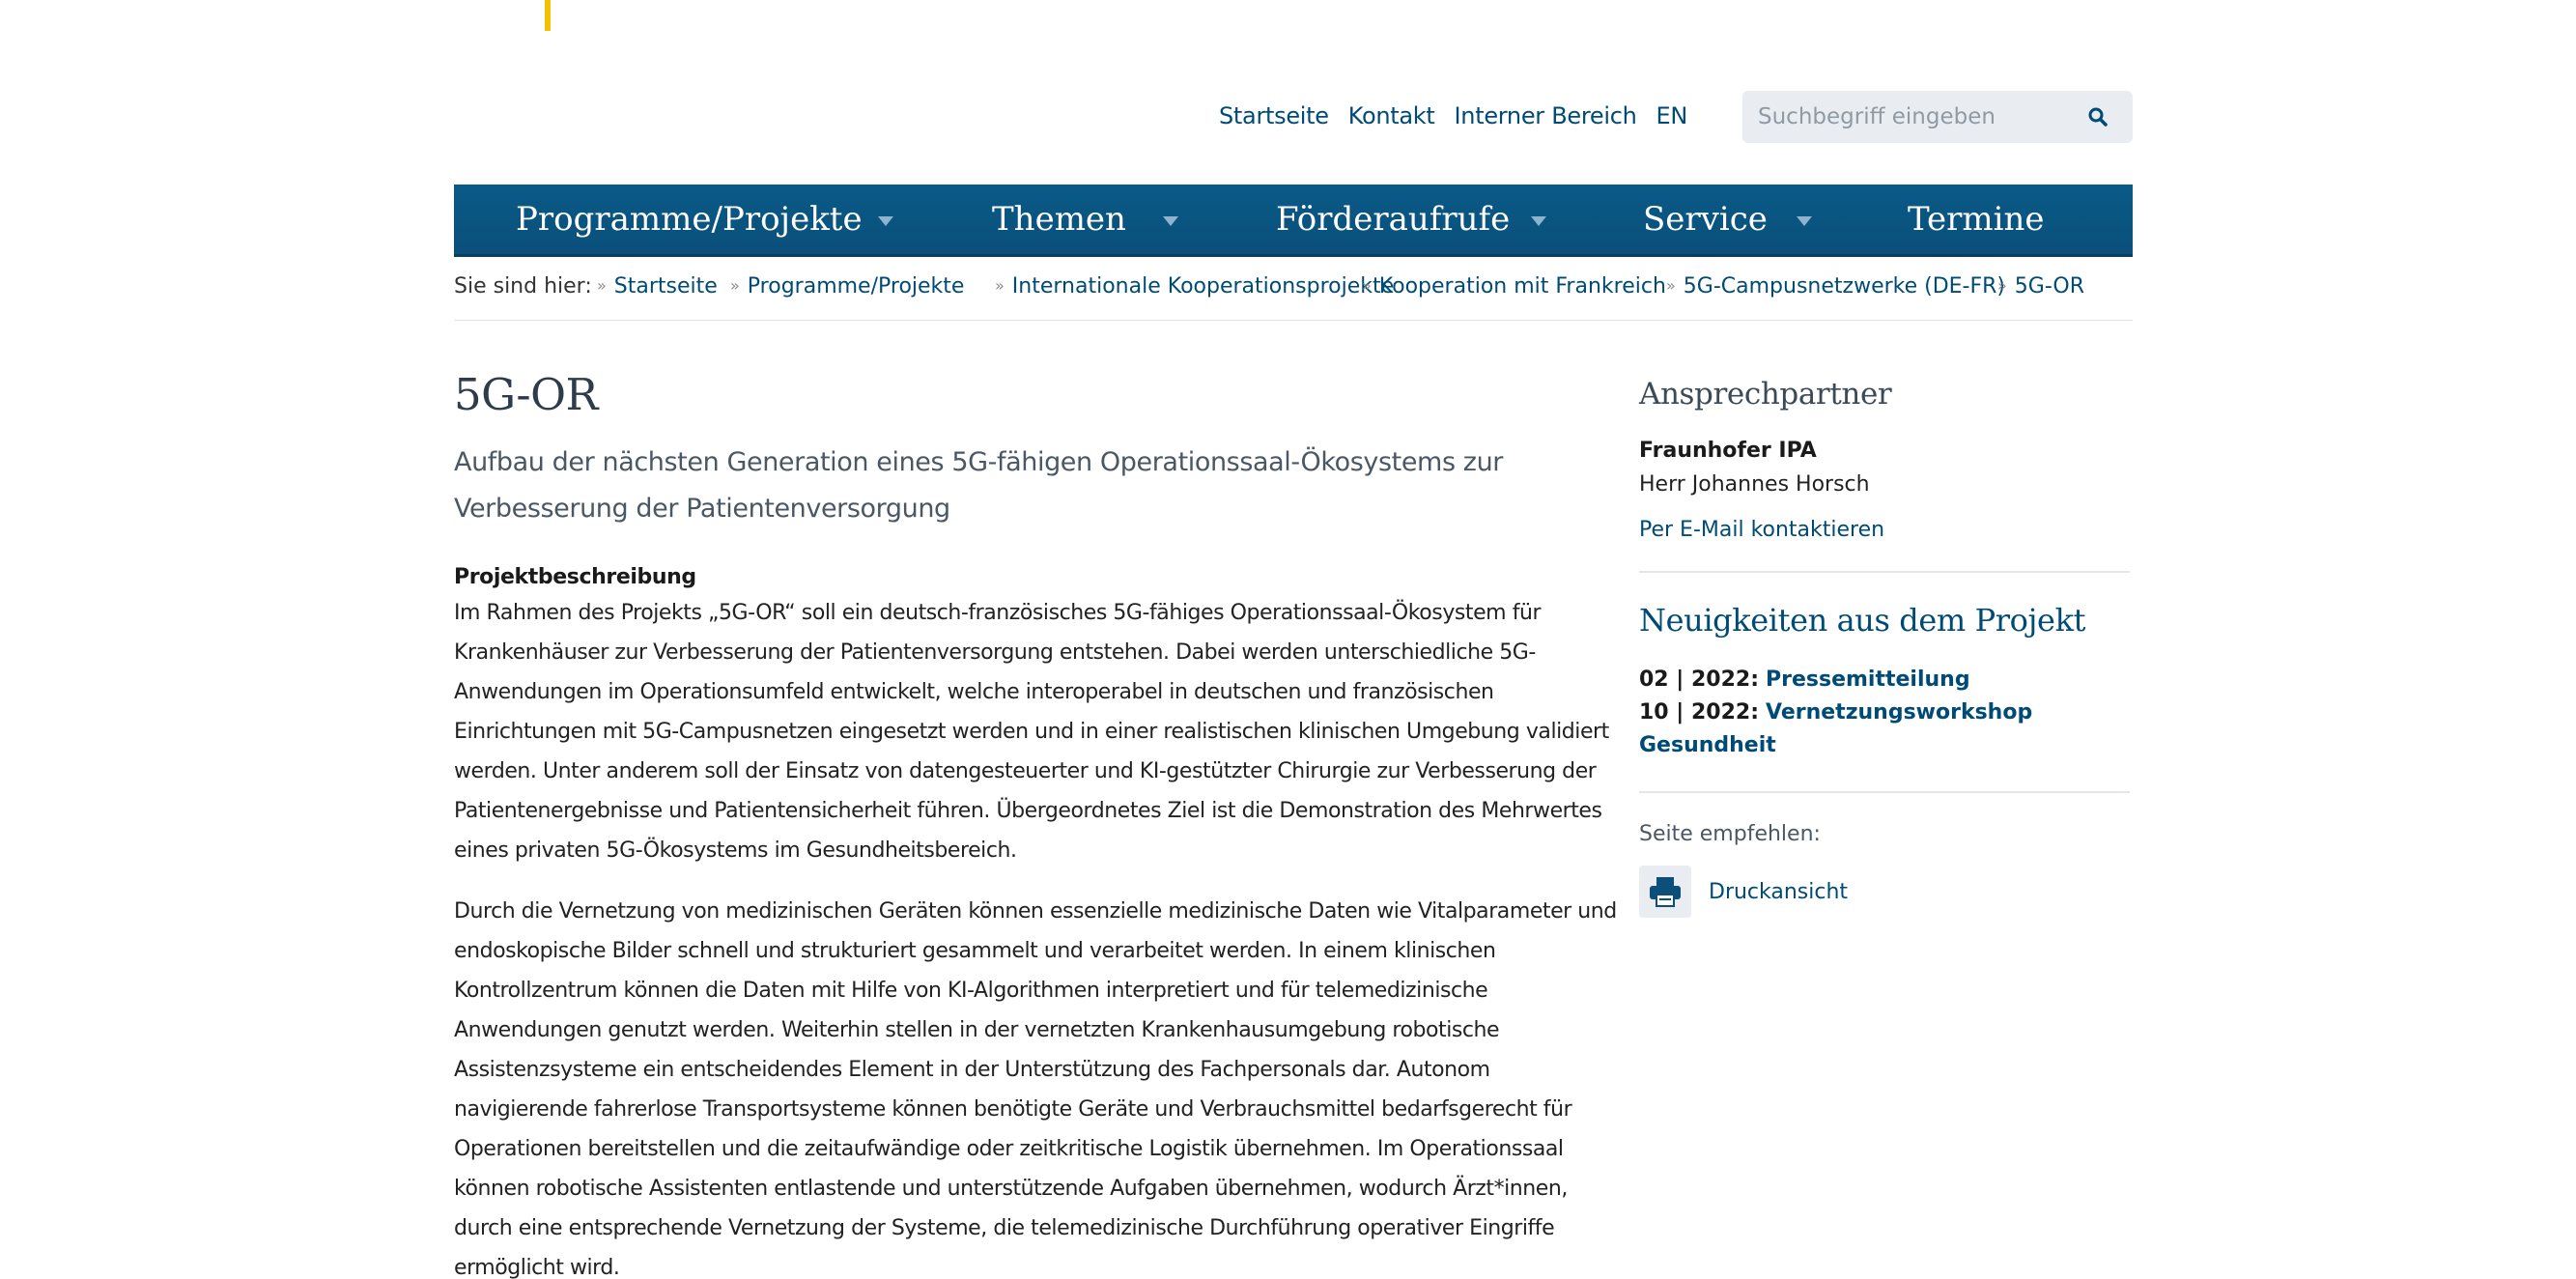 The width and height of the screenshot is (2576, 1279). What do you see at coordinates (1672, 115) in the screenshot?
I see `meta-nav-language: EN` at bounding box center [1672, 115].